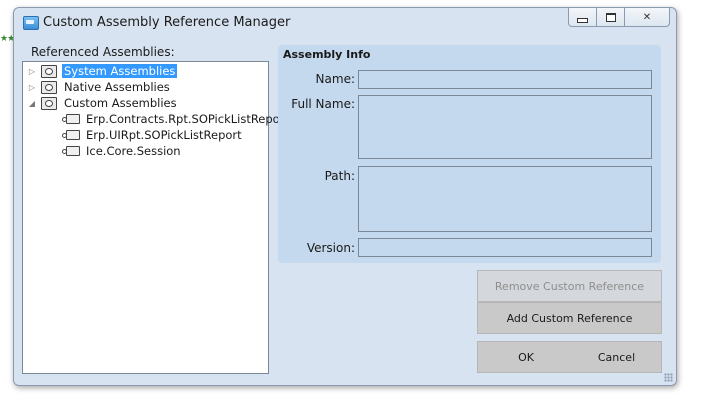 This screenshot has width=726, height=406. I want to click on window-controls: ✕, so click(619, 17).